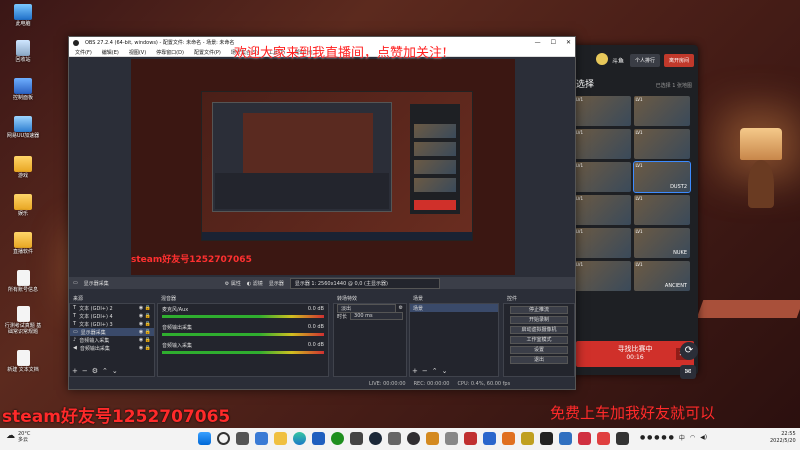  I want to click on leave-room-button: 离开房间, so click(678, 60).